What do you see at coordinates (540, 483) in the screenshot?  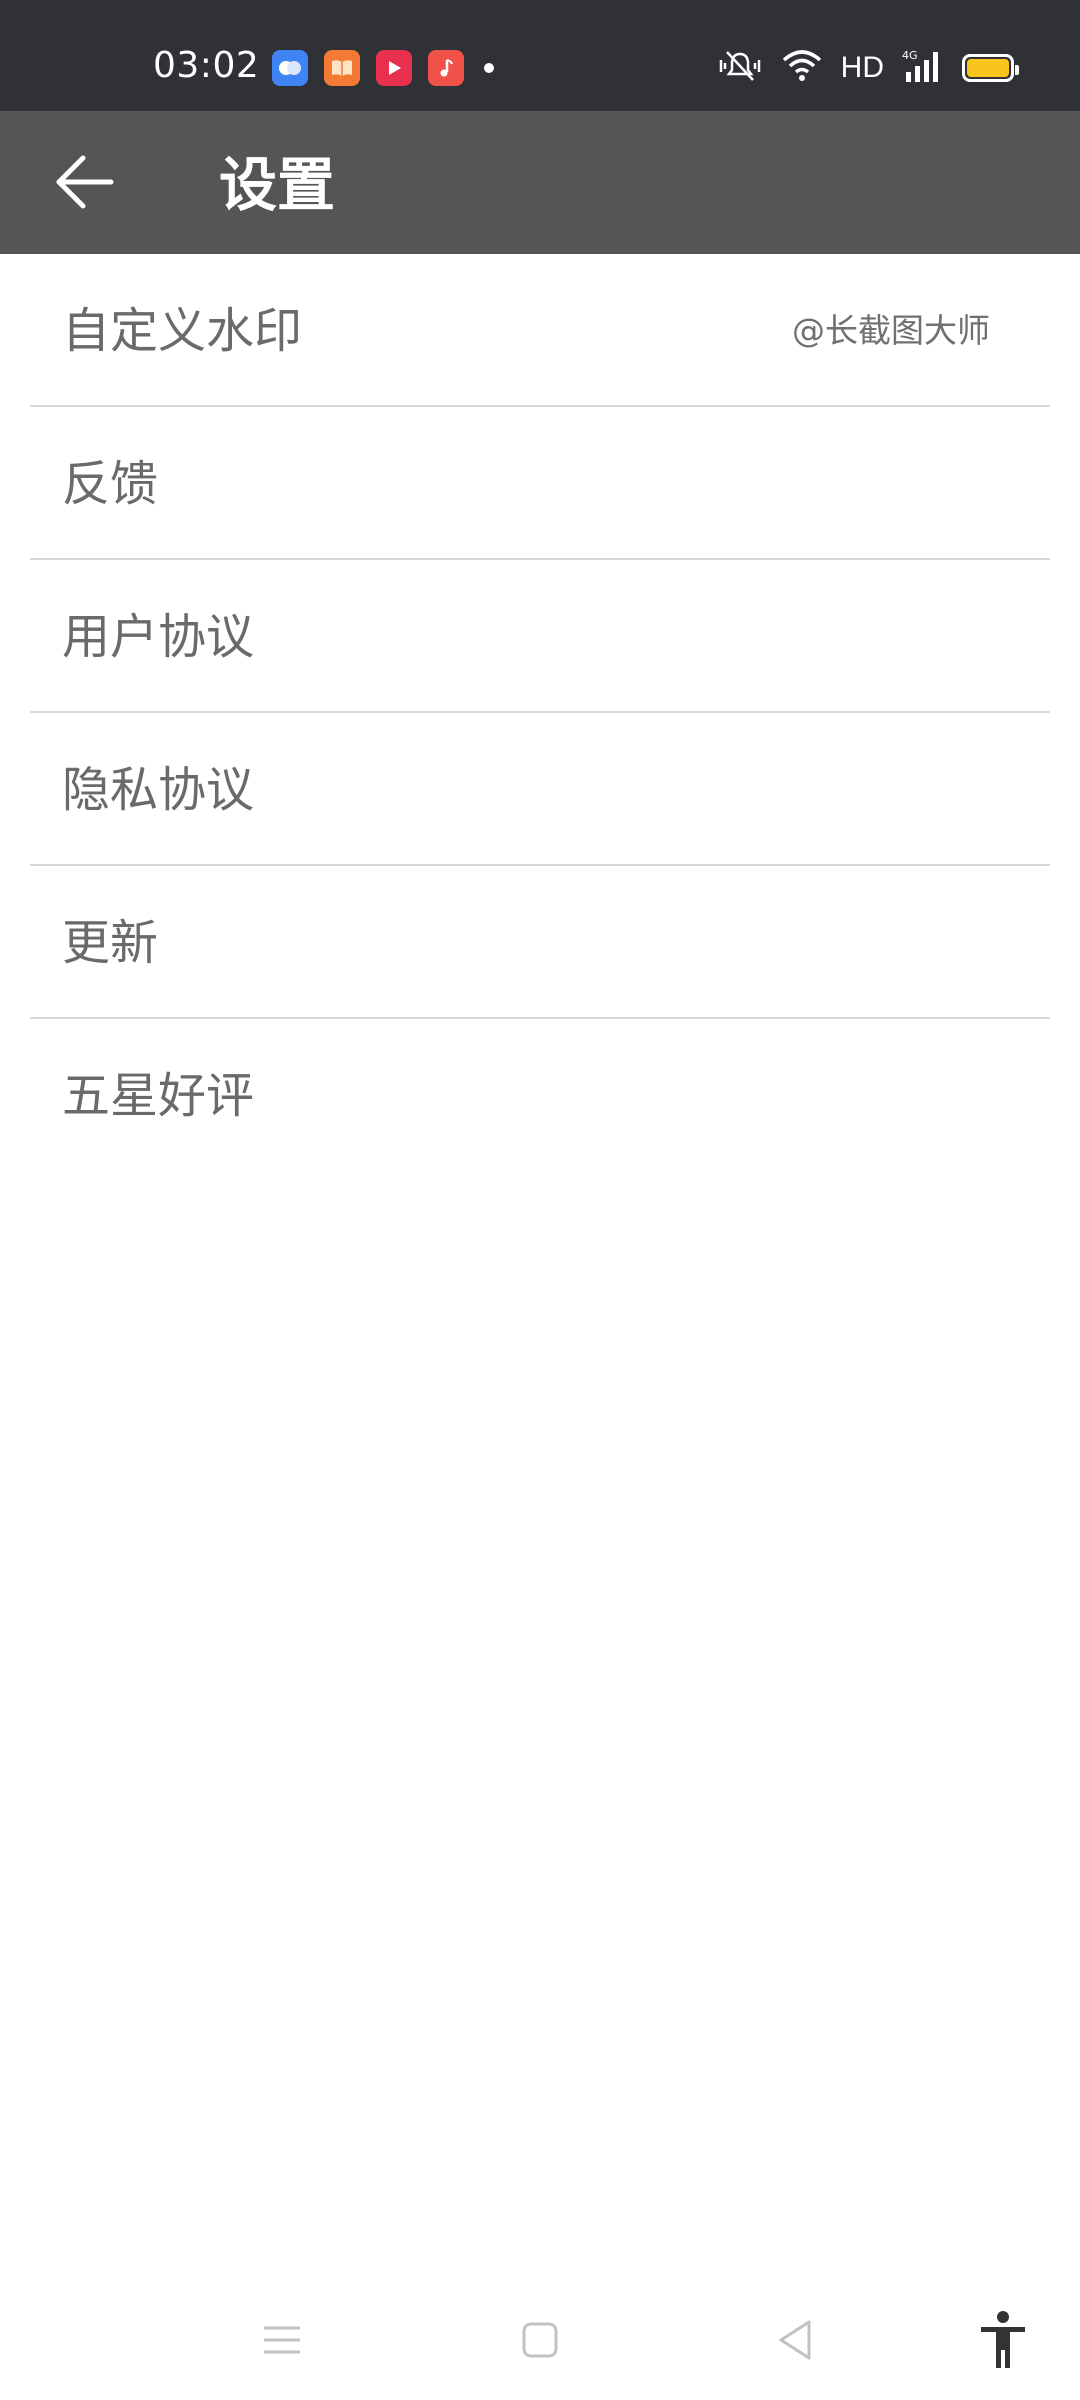 I see `settings-item-feedback: 反馈` at bounding box center [540, 483].